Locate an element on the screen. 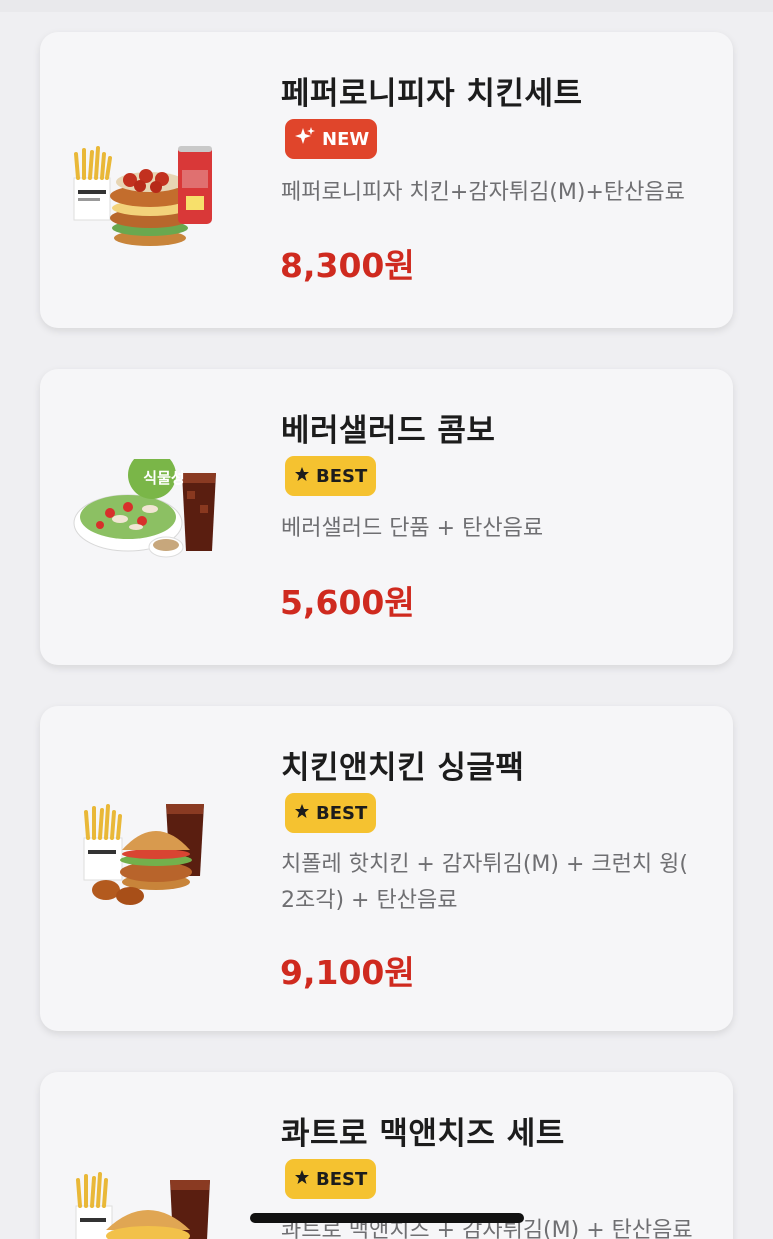 This screenshot has height=1239, width=773. menu-item-price: 8,300원 is located at coordinates (347, 265).